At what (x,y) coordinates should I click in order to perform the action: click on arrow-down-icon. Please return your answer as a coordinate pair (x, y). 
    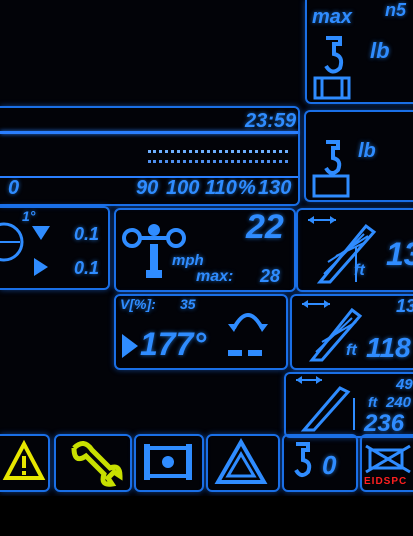
    Looking at the image, I should click on (41, 233).